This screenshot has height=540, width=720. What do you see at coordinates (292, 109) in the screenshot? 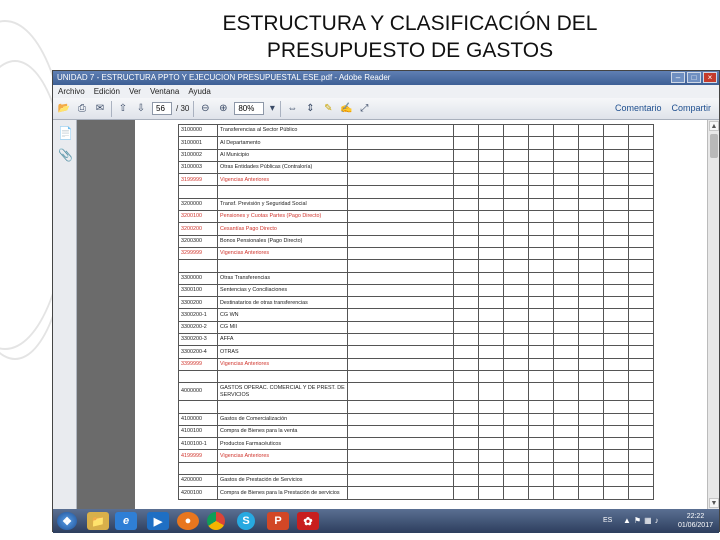
I see `fit-page-icon: ⇔` at bounding box center [292, 109].